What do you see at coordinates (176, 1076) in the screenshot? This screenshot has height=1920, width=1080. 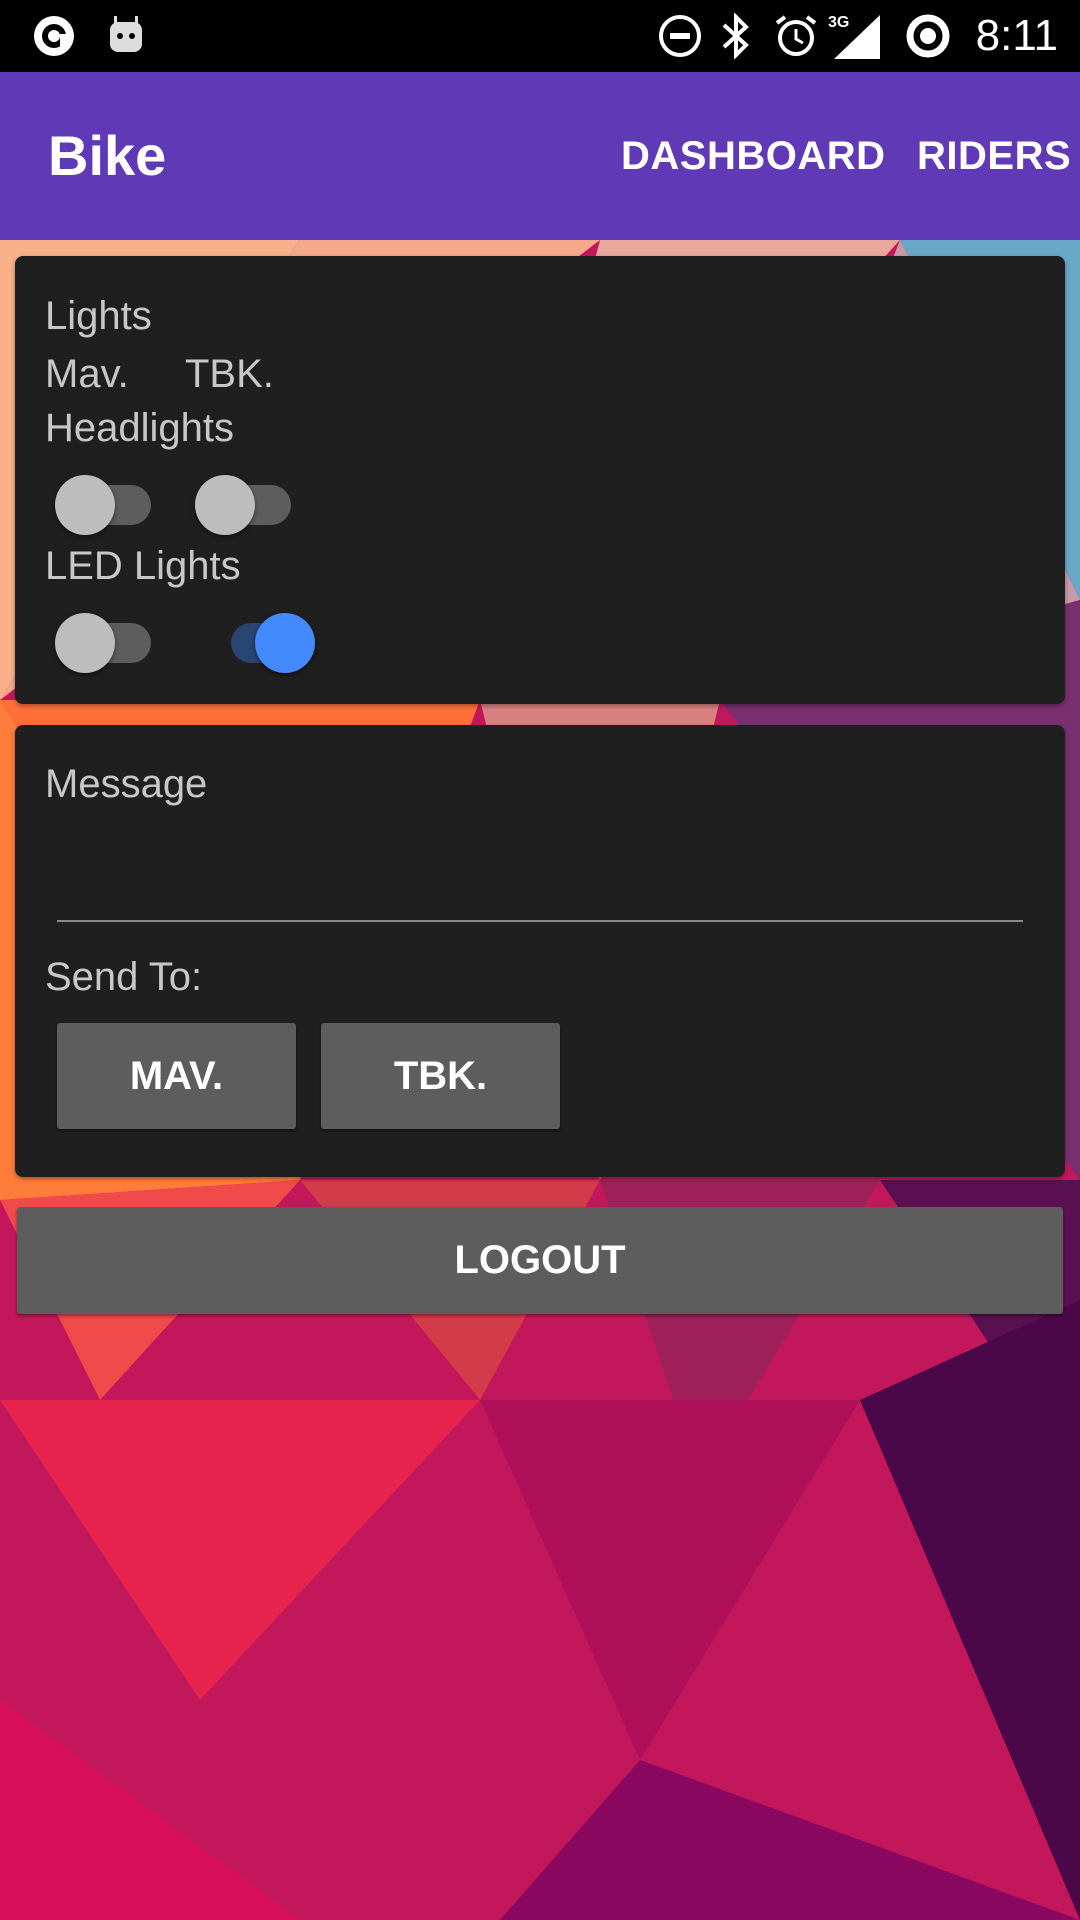 I see `send-mav-button: MAV.` at bounding box center [176, 1076].